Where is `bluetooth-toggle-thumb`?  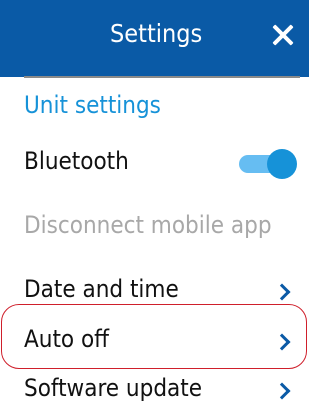 bluetooth-toggle-thumb is located at coordinates (282, 164).